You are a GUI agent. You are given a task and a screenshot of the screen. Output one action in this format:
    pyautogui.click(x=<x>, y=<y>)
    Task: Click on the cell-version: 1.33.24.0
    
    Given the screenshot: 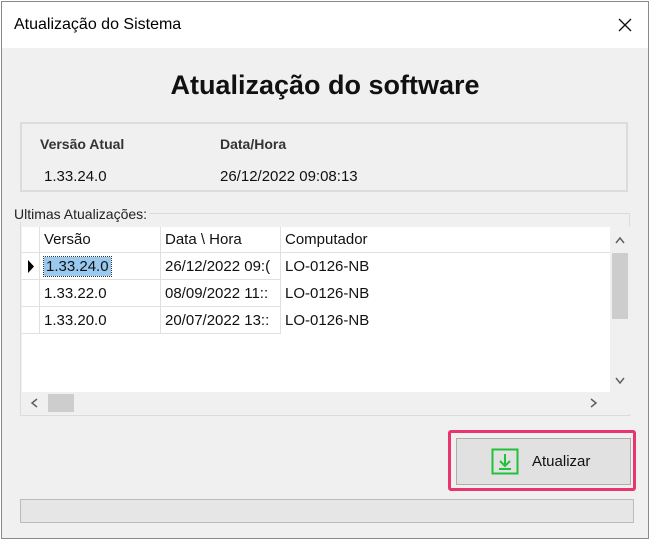 What is the action you would take?
    pyautogui.click(x=100, y=266)
    